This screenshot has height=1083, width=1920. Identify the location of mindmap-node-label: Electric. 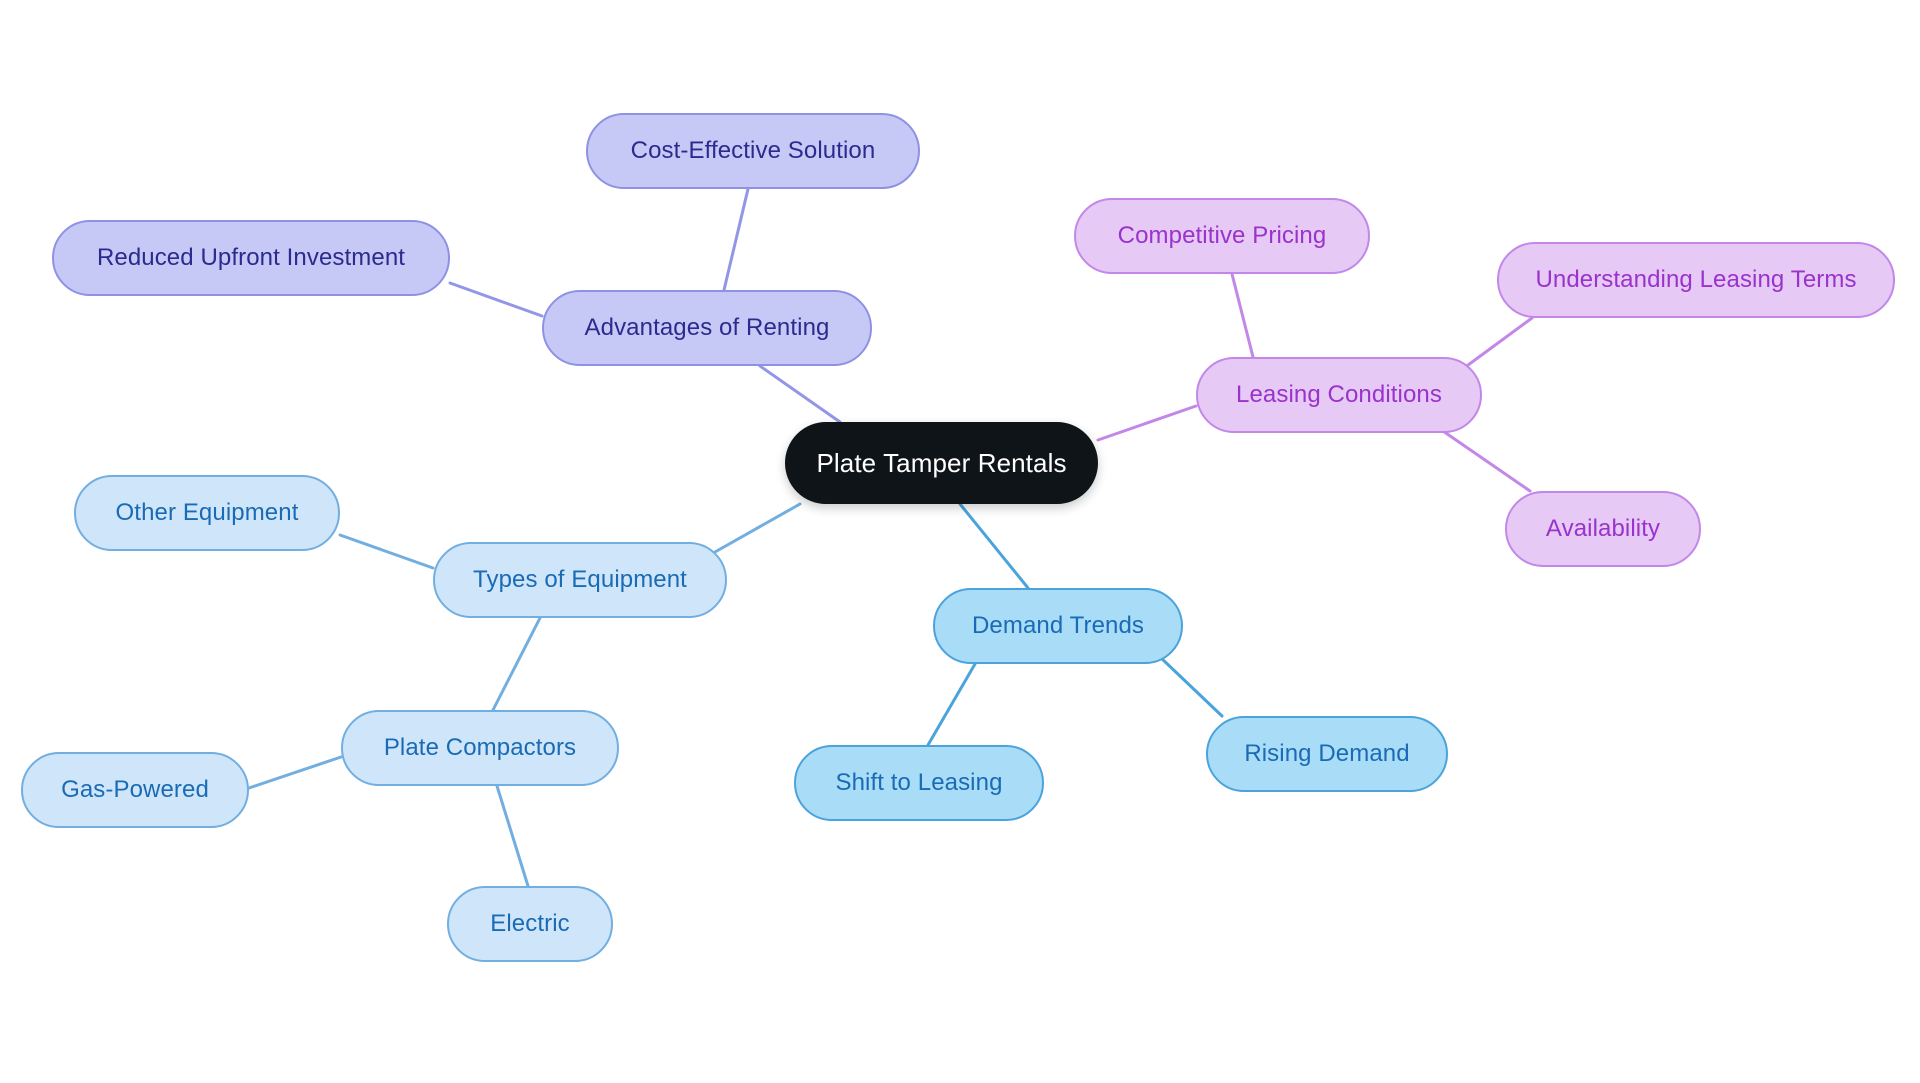
(530, 923).